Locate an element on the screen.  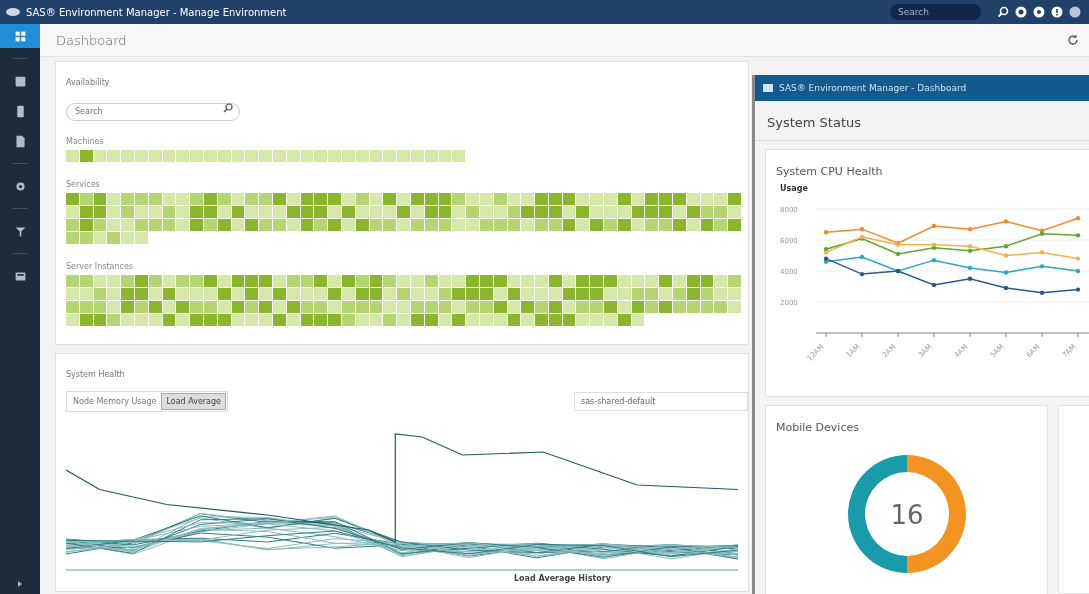
settings-icon is located at coordinates (1039, 12).